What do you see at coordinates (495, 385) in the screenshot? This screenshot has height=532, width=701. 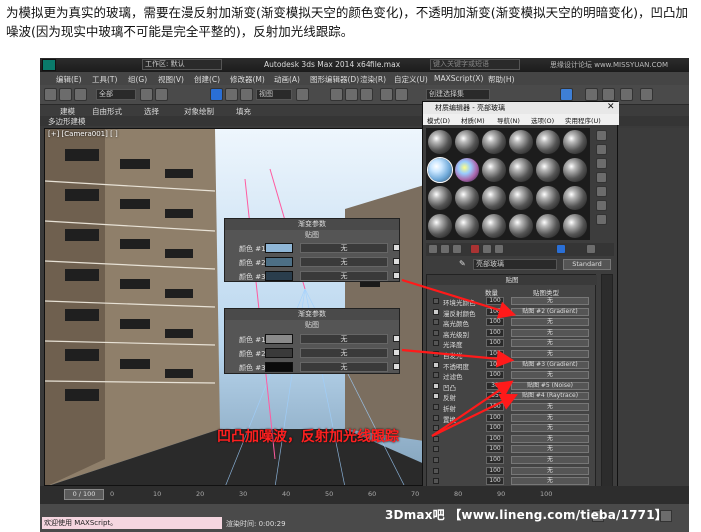 I see `map-amount-spinner: 30` at bounding box center [495, 385].